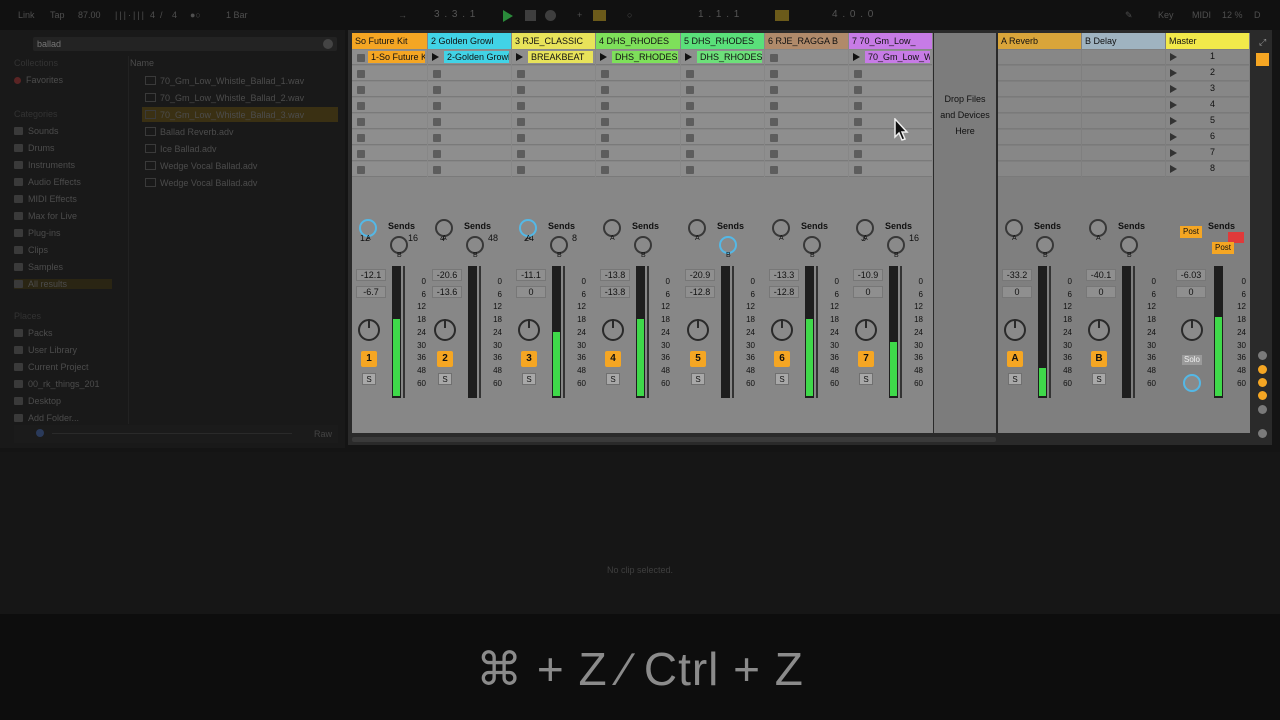 The image size is (1280, 720). I want to click on clip-slot: BREAKBEAT, so click(553, 57).